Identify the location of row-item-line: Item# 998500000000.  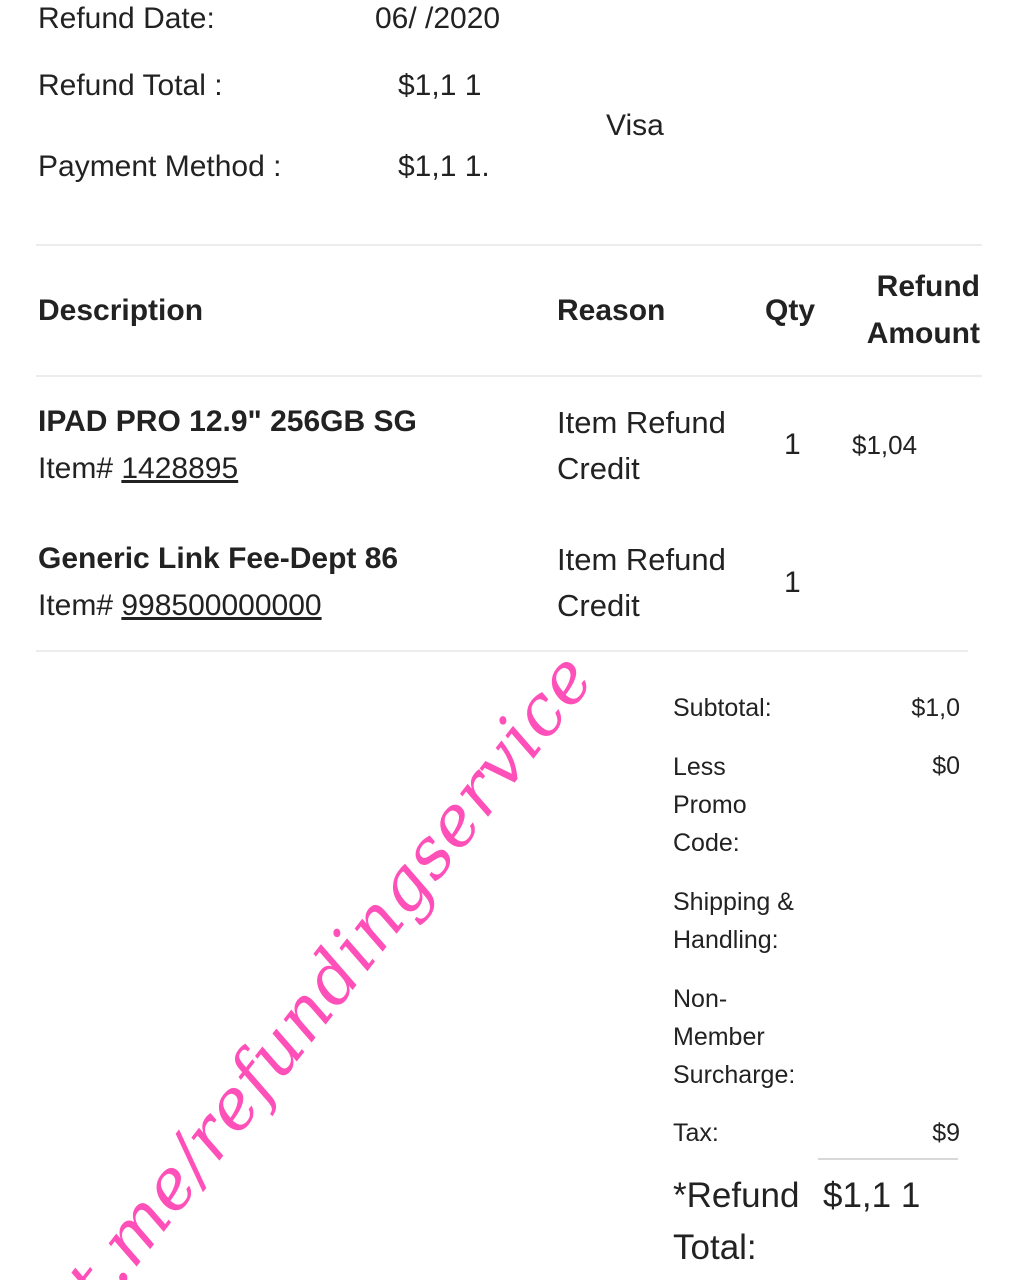
(180, 606).